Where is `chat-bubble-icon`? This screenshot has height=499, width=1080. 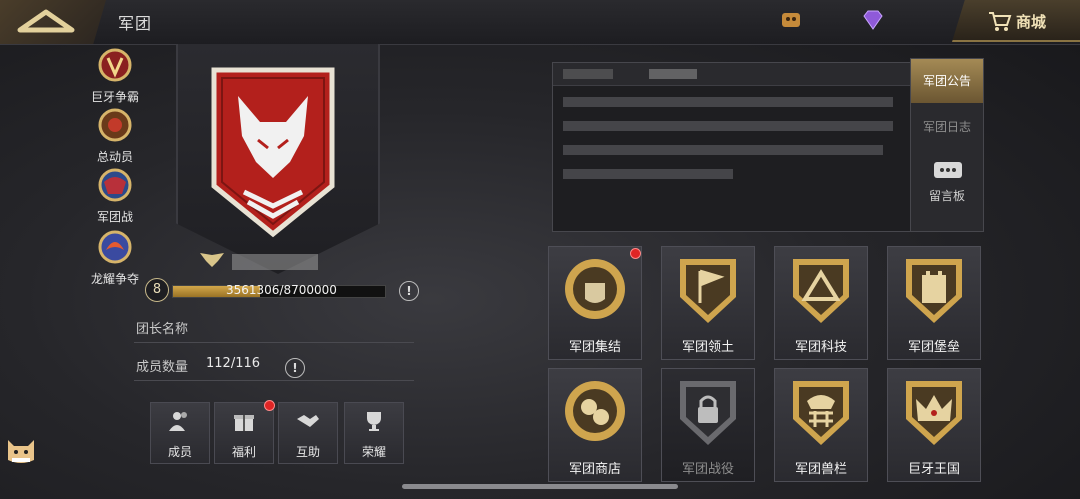
chat-bubble-icon is located at coordinates (948, 170).